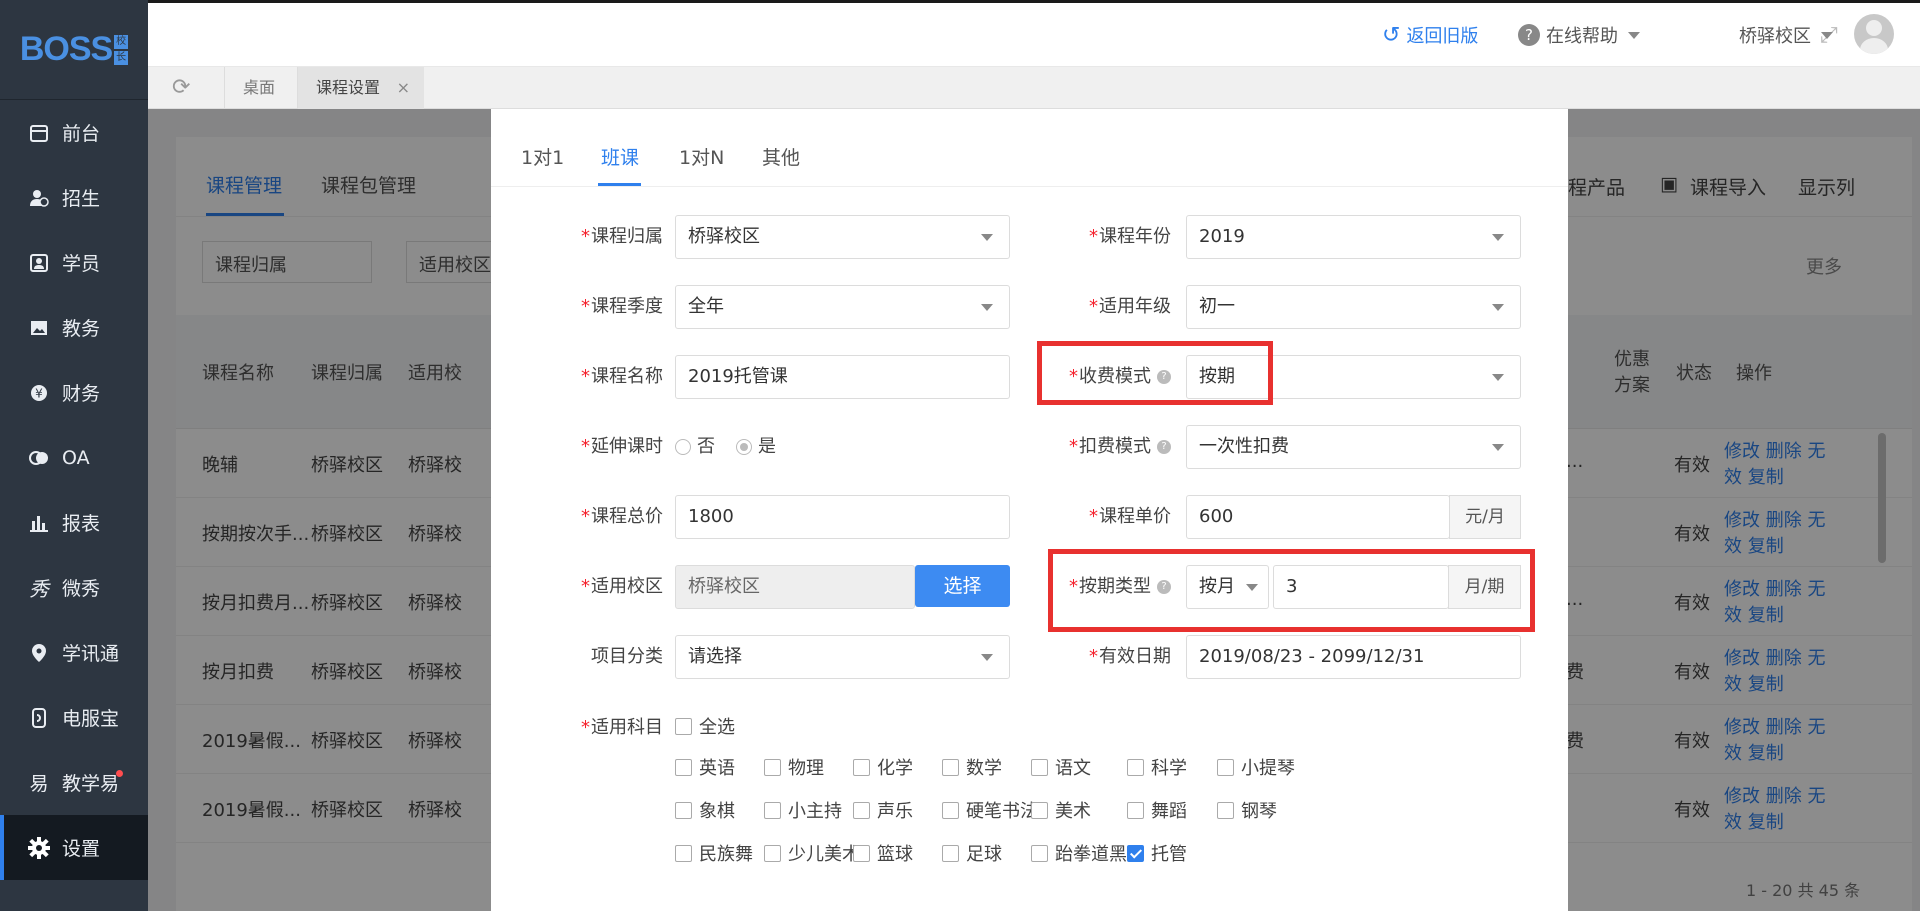  What do you see at coordinates (1135, 853) in the screenshot?
I see `checkbox-checked-icon` at bounding box center [1135, 853].